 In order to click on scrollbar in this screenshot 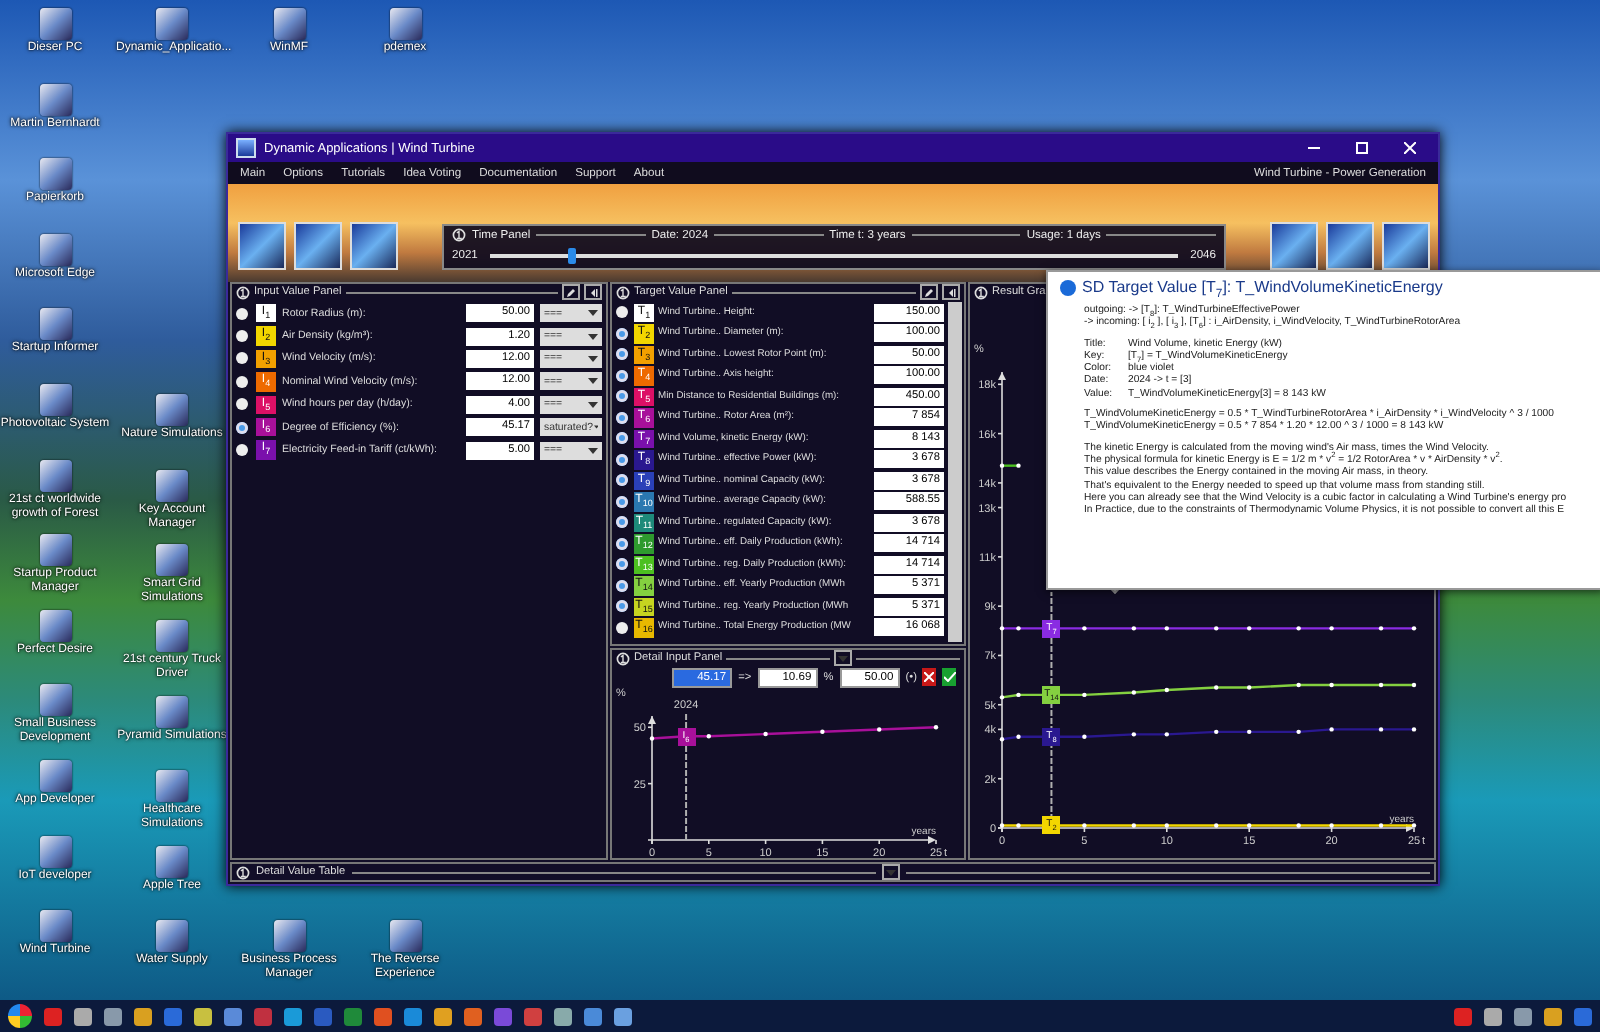, I will do `click(955, 472)`.